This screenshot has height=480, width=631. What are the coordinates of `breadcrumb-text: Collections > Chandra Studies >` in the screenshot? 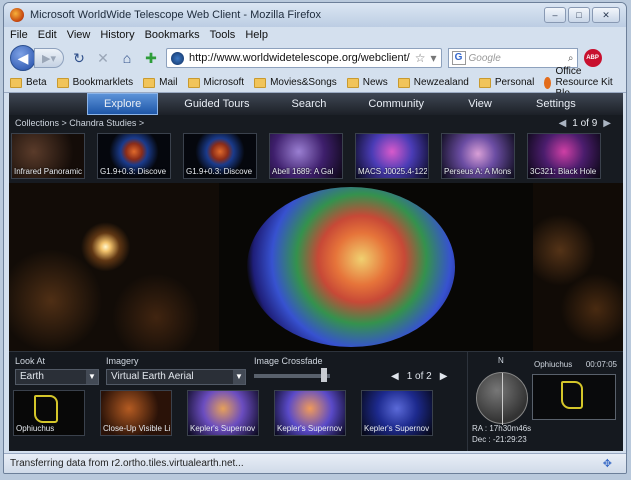 It's located at (79, 123).